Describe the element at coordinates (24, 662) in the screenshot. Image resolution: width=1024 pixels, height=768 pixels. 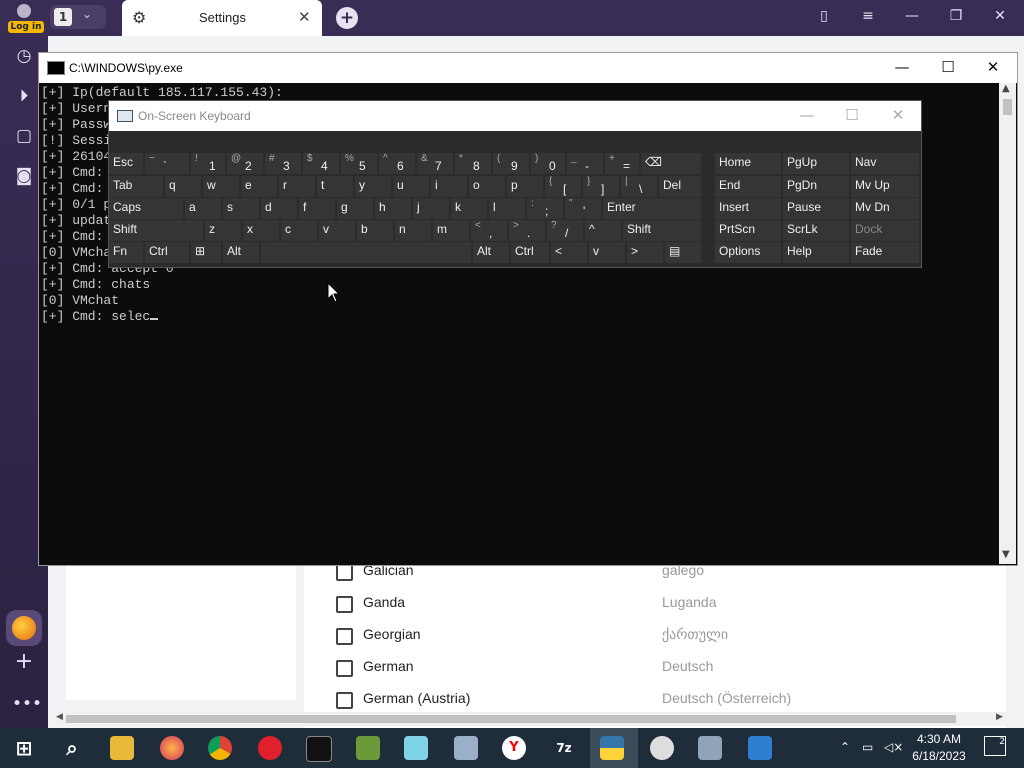
I see `add-panel-icon: +` at that location.